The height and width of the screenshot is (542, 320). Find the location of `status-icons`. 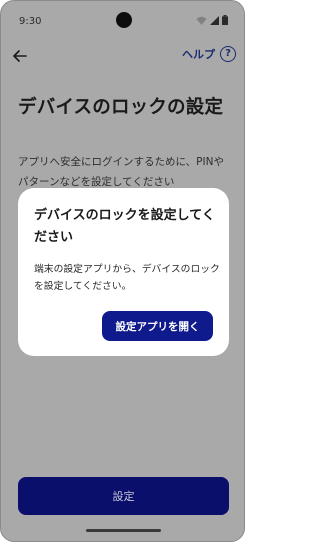

status-icons is located at coordinates (212, 20).